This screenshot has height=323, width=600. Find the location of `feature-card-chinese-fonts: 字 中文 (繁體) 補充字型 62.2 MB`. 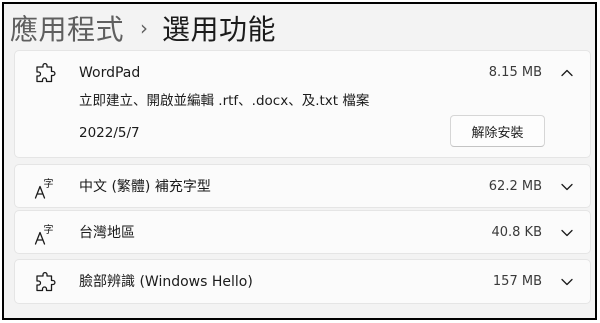

feature-card-chinese-fonts: 字 中文 (繁體) 補充字型 62.2 MB is located at coordinates (302, 186).